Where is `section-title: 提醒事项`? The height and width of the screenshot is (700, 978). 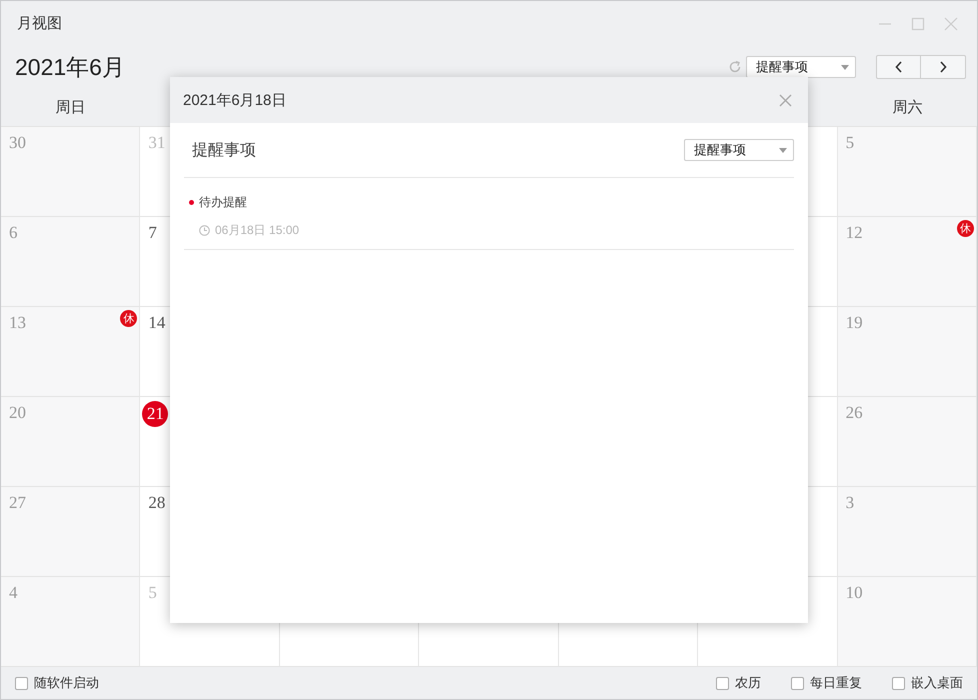 section-title: 提醒事项 is located at coordinates (224, 150).